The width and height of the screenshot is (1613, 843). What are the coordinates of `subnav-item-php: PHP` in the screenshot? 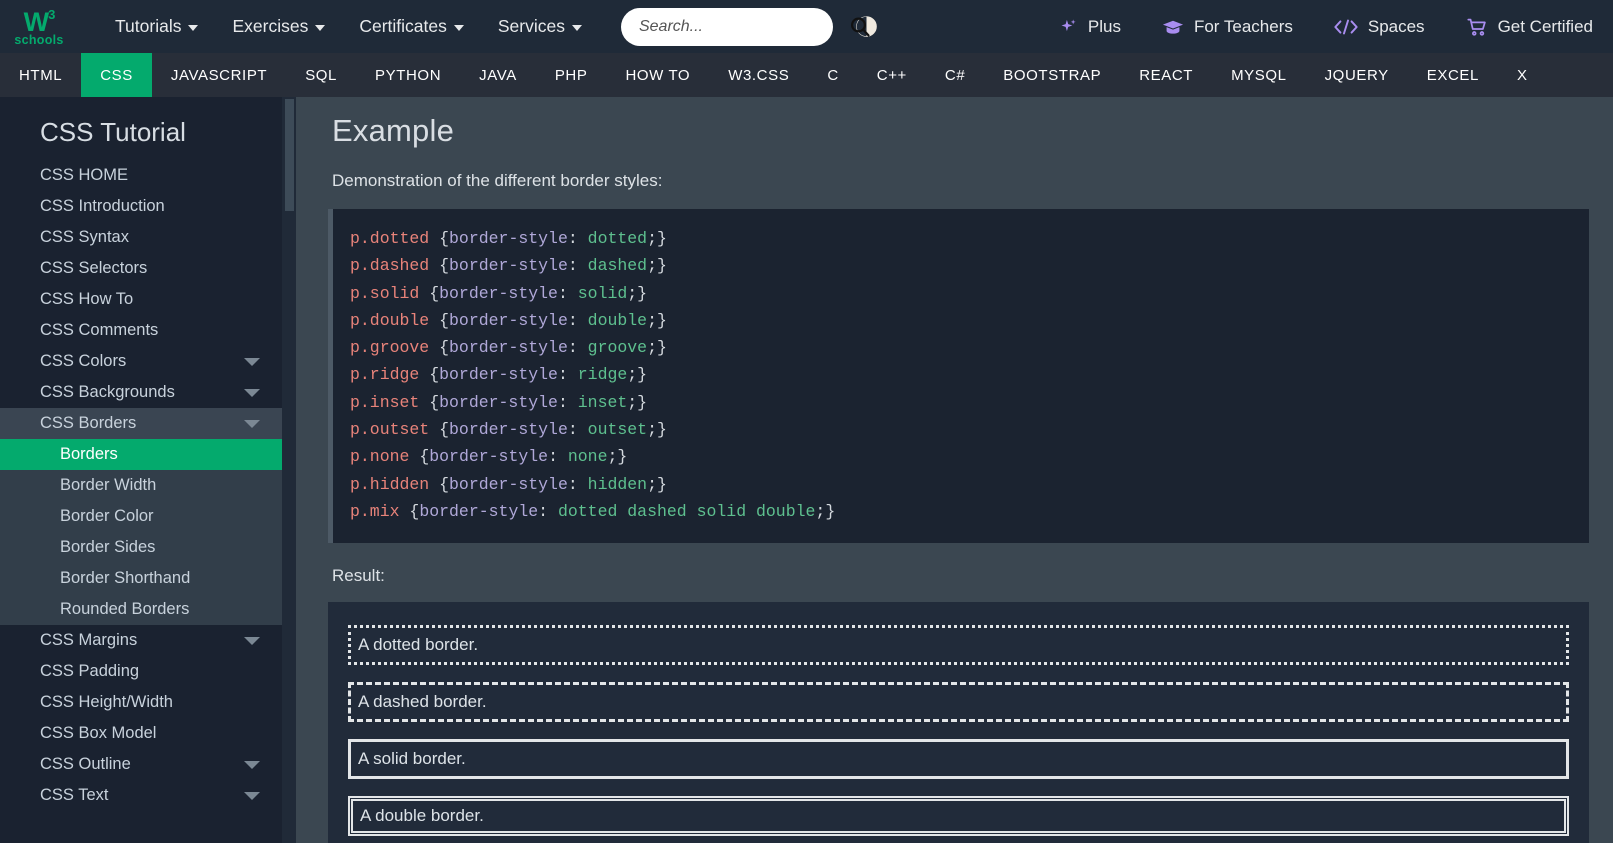 It's located at (571, 75).